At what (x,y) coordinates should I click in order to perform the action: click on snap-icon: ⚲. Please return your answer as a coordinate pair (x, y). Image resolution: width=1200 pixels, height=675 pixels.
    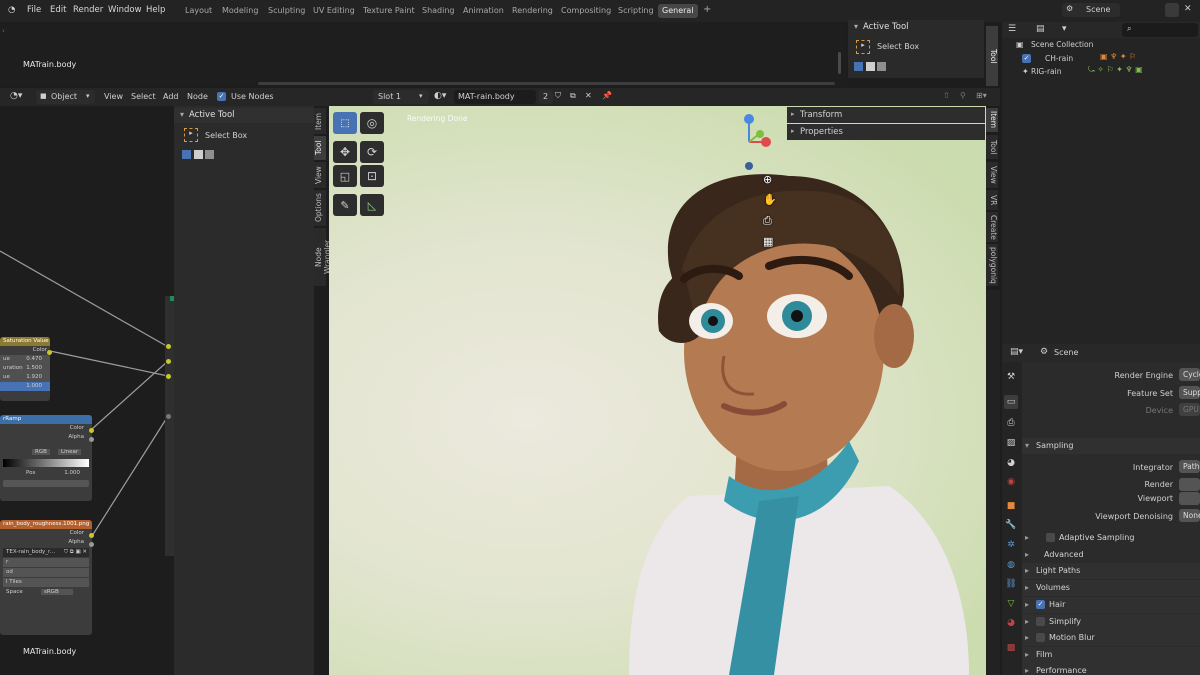
    Looking at the image, I should click on (963, 95).